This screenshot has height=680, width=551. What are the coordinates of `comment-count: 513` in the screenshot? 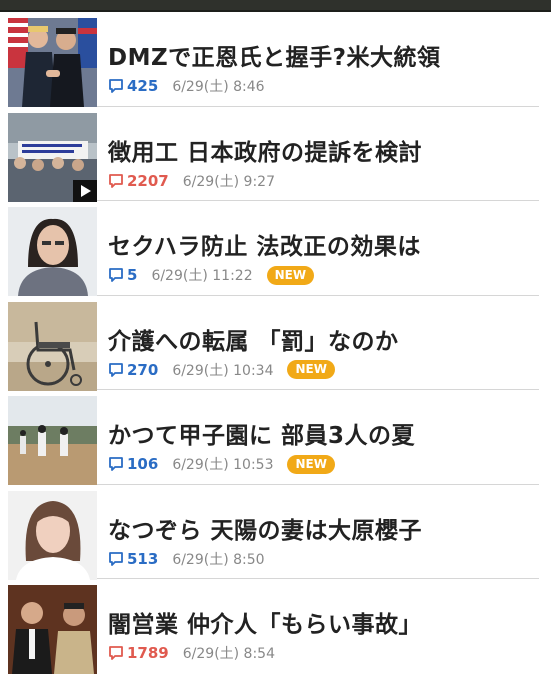 It's located at (142, 559).